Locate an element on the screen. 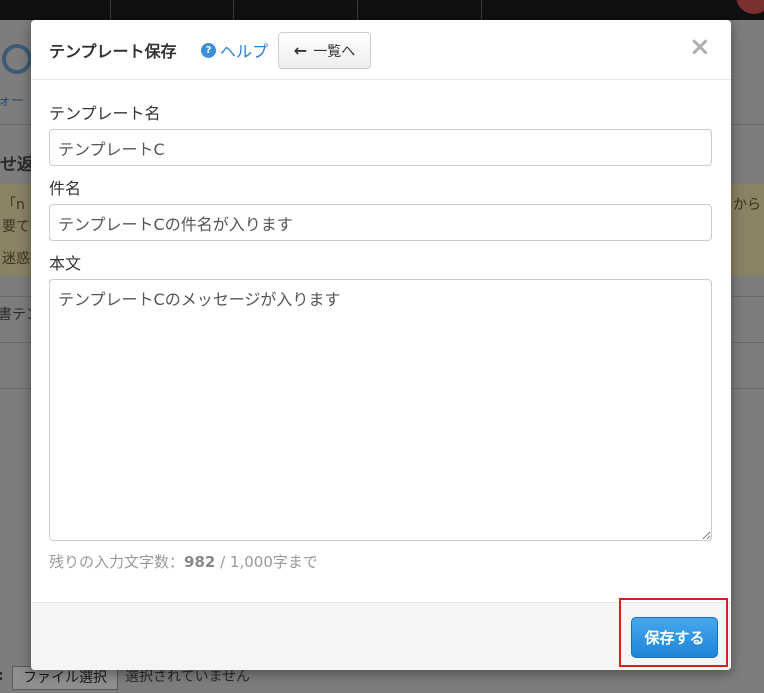 Image resolution: width=764 pixels, height=693 pixels. counter-prefix: 残りの入力文字数： is located at coordinates (117, 562).